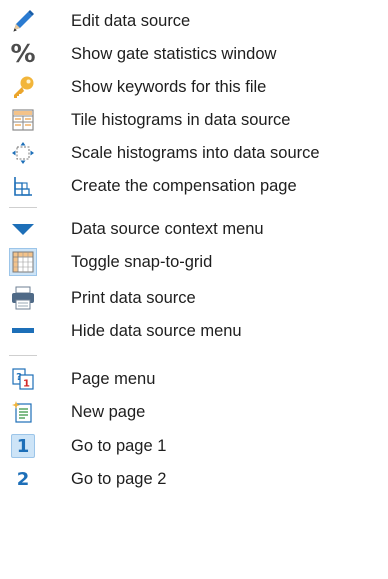 This screenshot has height=579, width=388. Describe the element at coordinates (131, 21) in the screenshot. I see `menu-item-label: Edit data source` at that location.